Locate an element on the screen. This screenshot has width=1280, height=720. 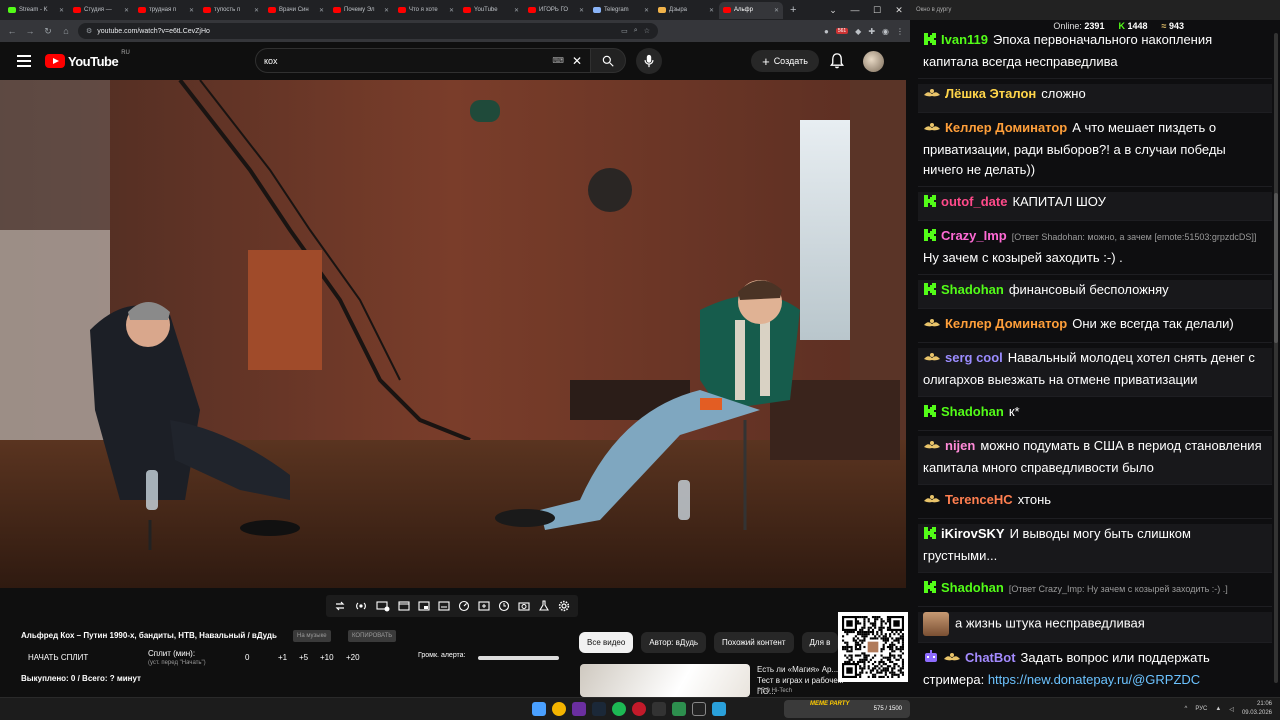
copy-button: КОПИРОВАТЬ is located at coordinates (372, 636).